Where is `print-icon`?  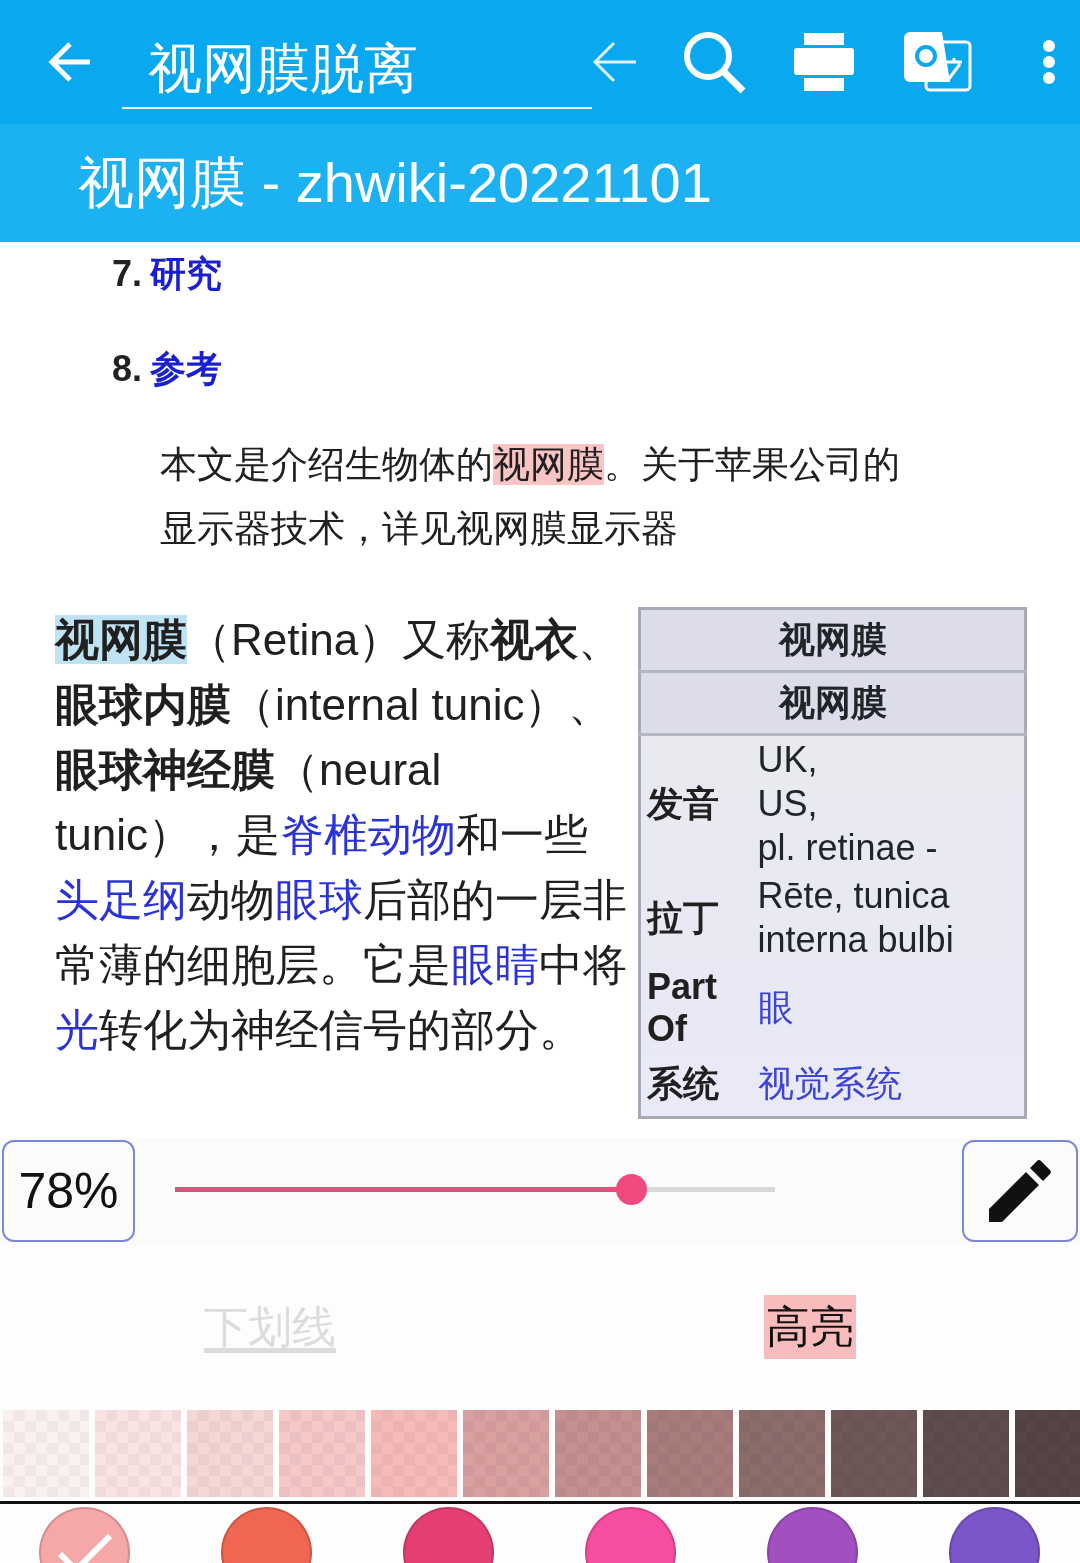
print-icon is located at coordinates (824, 62).